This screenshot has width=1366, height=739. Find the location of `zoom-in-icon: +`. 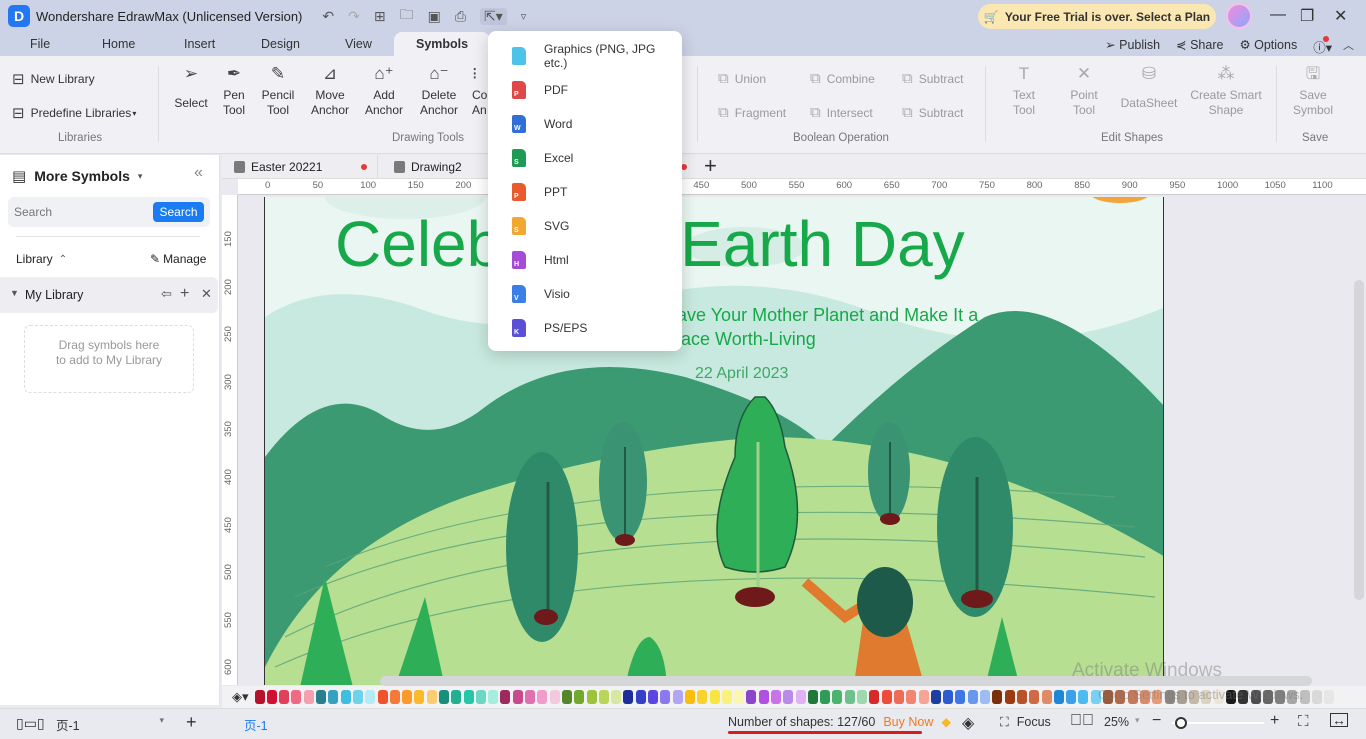

zoom-in-icon: + is located at coordinates (1274, 721).